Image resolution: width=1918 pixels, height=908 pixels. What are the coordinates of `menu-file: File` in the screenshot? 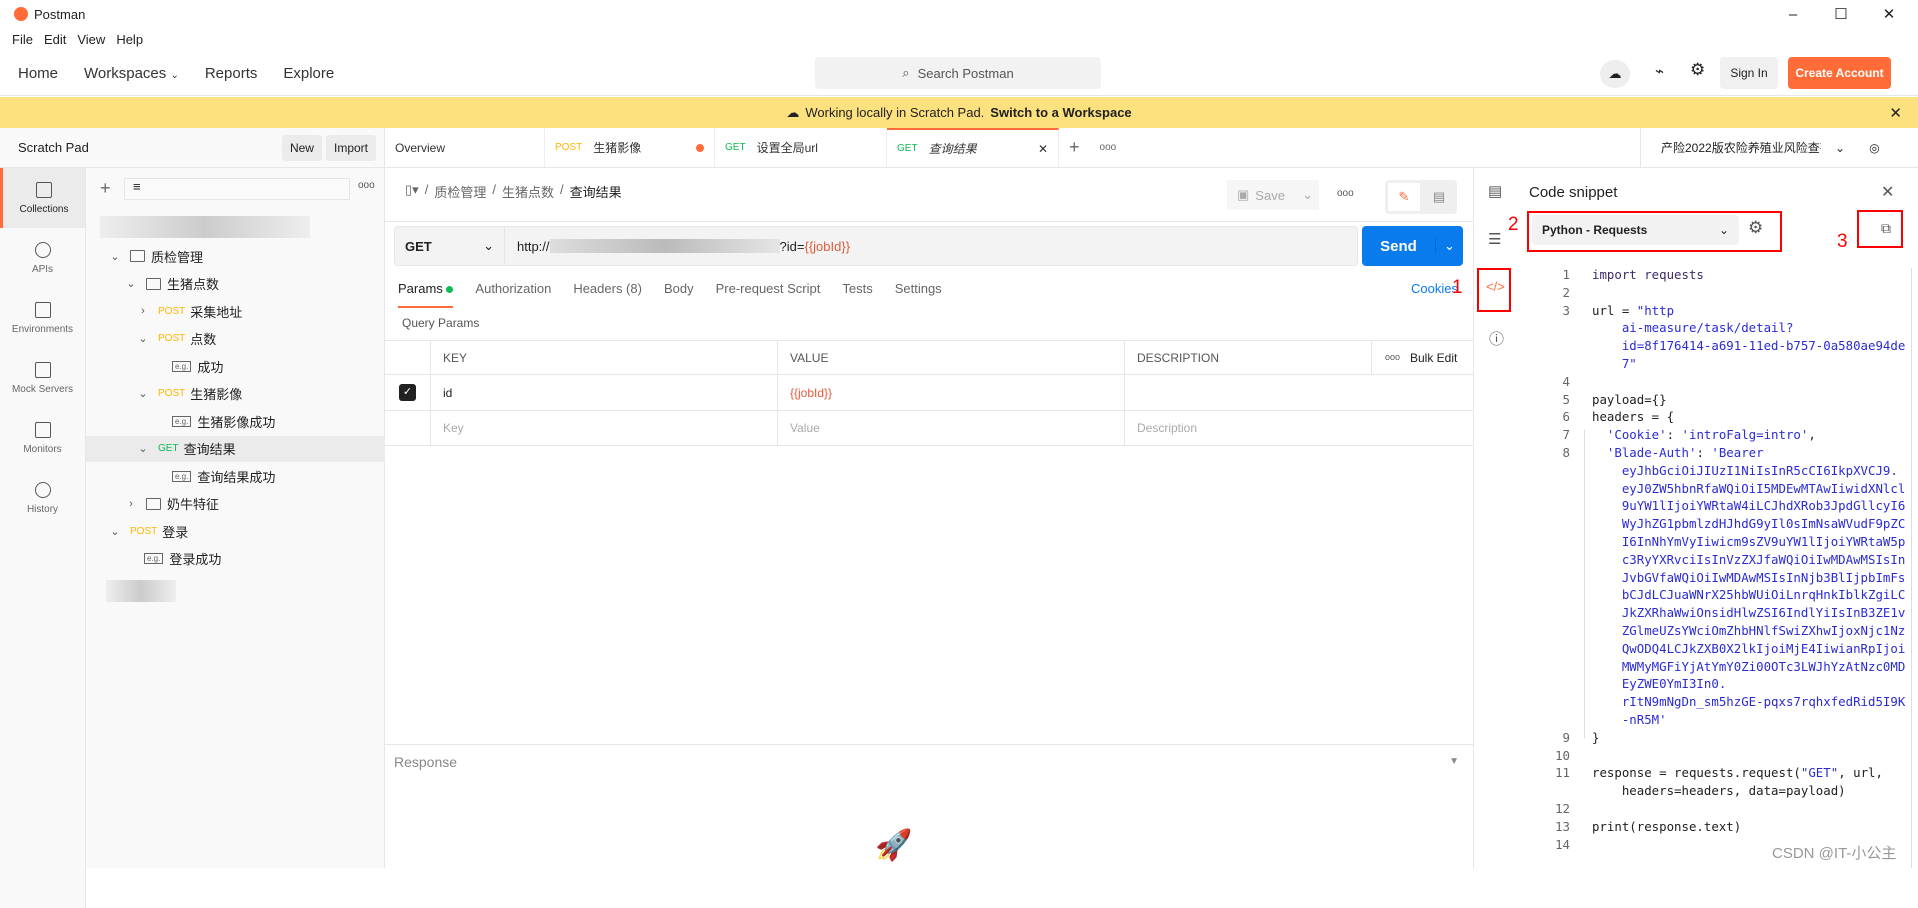 It's located at (22, 39).